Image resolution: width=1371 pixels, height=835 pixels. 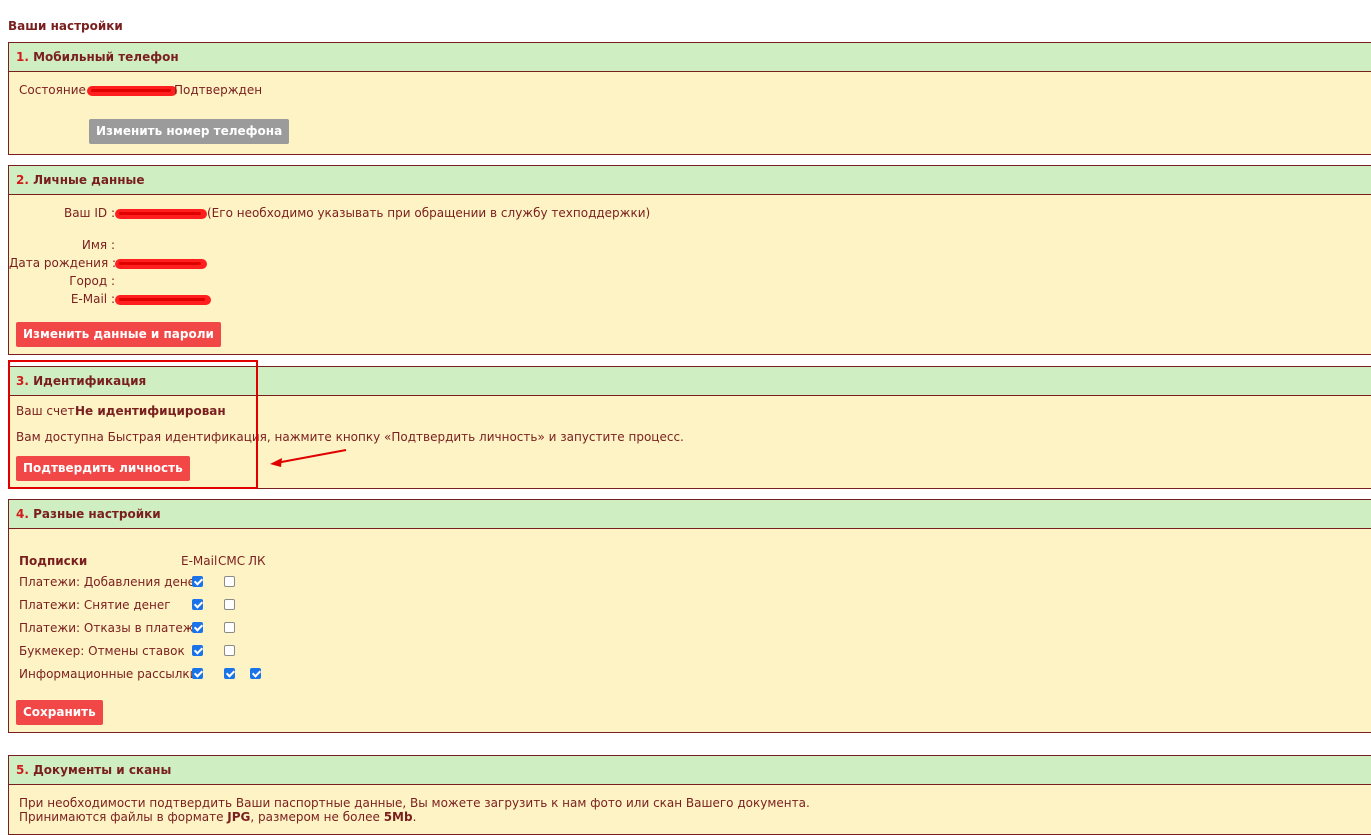 What do you see at coordinates (22, 57) in the screenshot?
I see `section-number: 1.` at bounding box center [22, 57].